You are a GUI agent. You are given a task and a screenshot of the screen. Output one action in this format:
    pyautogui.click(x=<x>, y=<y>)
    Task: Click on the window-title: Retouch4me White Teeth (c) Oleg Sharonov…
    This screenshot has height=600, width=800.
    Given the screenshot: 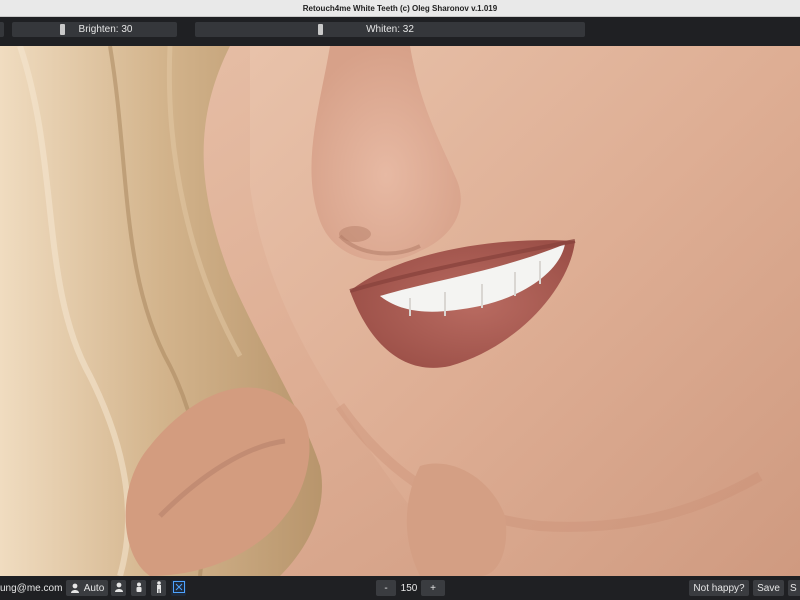 What is the action you would take?
    pyautogui.click(x=400, y=8)
    